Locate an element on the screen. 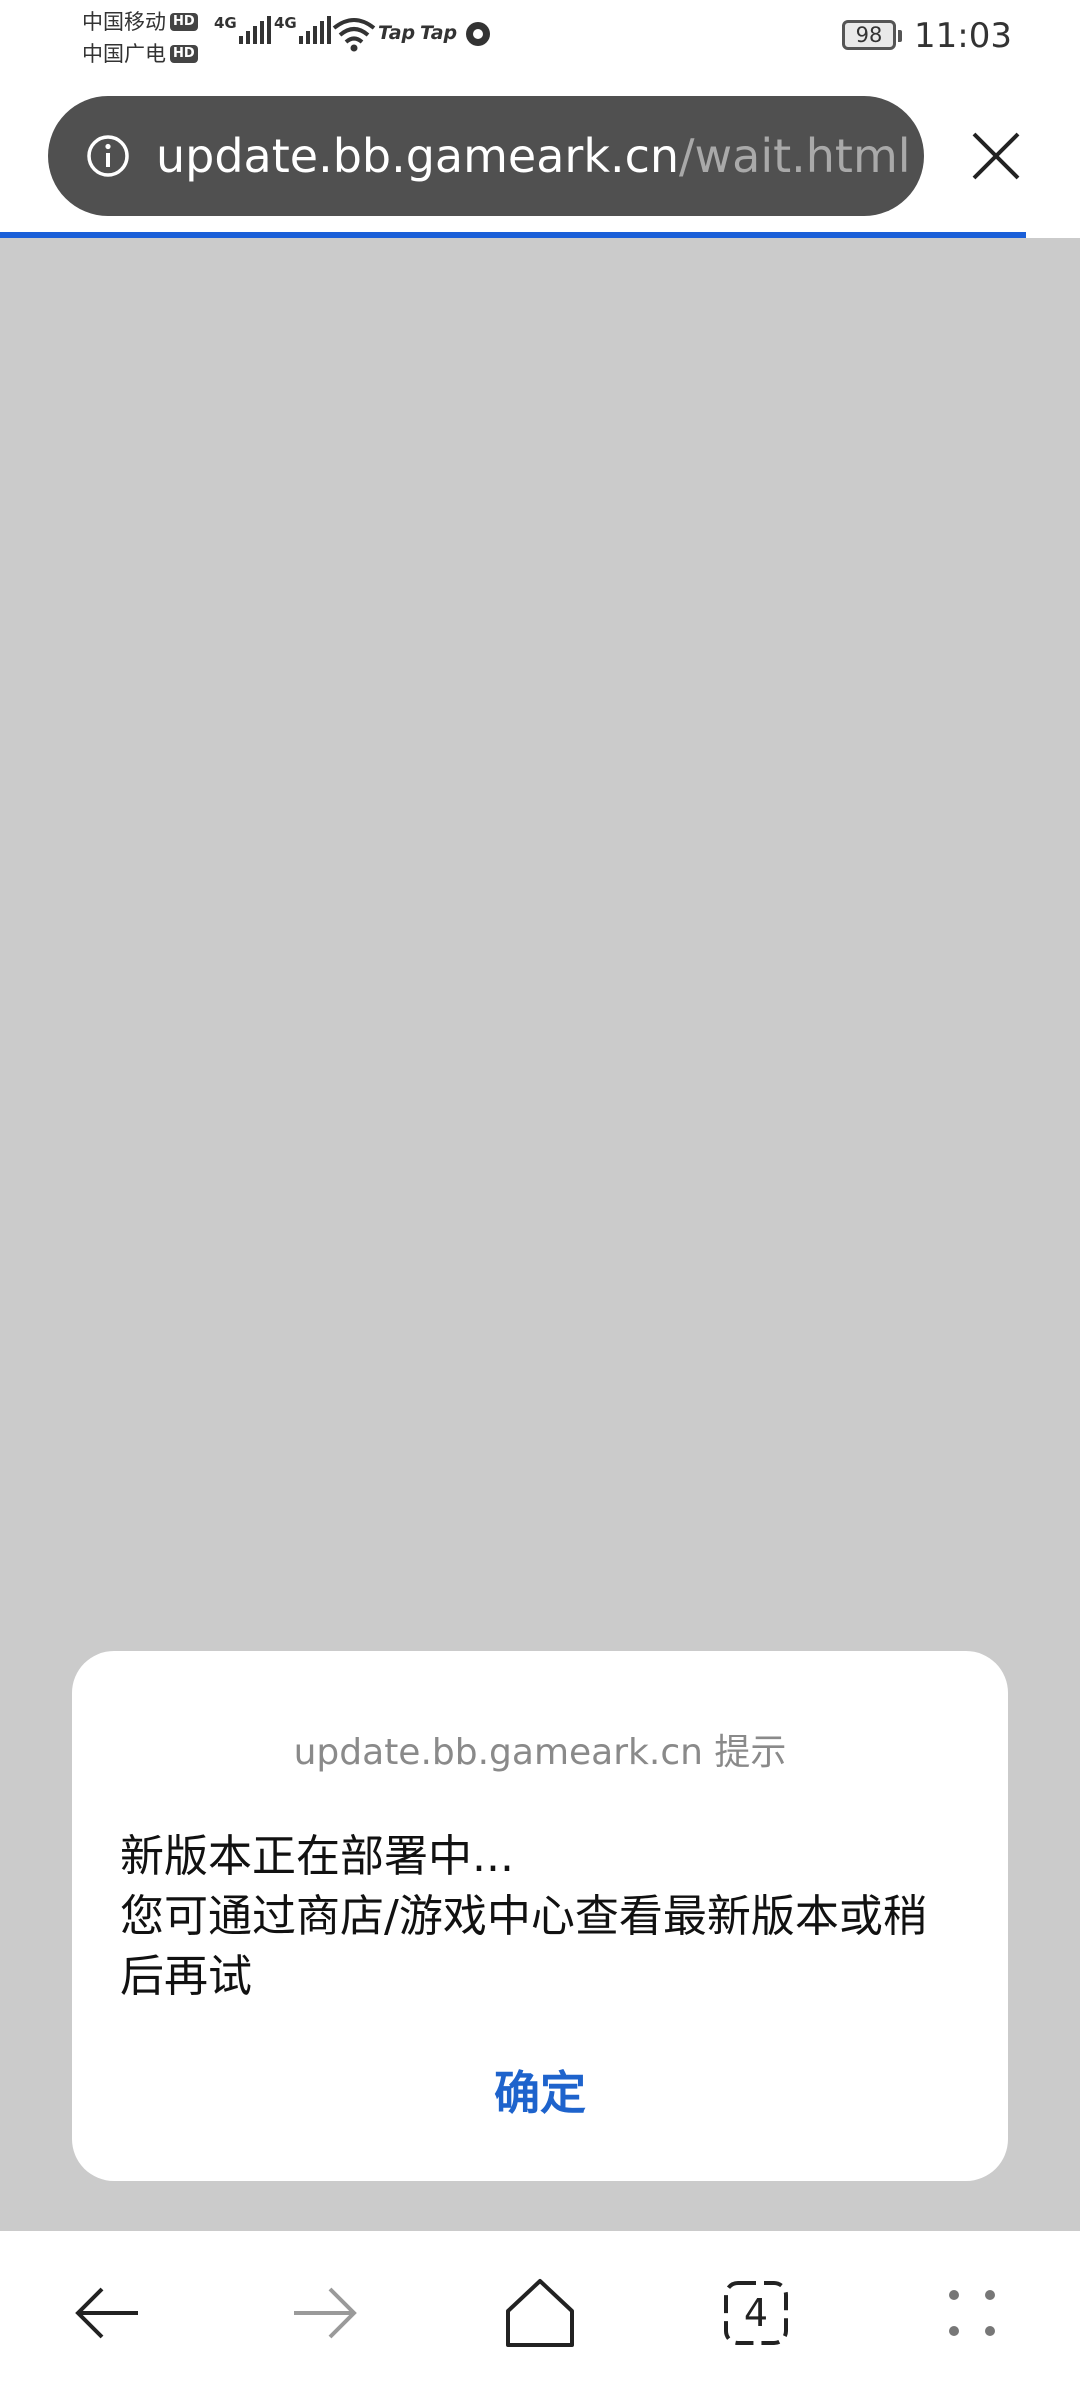 The height and width of the screenshot is (2400, 1080). address-bar: update.bb.gameark.cn/wait.html is located at coordinates (486, 156).